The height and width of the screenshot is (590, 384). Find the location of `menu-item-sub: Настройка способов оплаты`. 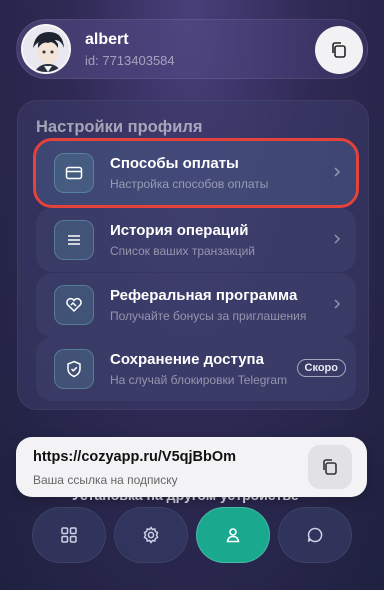

menu-item-sub: Настройка способов оплаты is located at coordinates (189, 184).